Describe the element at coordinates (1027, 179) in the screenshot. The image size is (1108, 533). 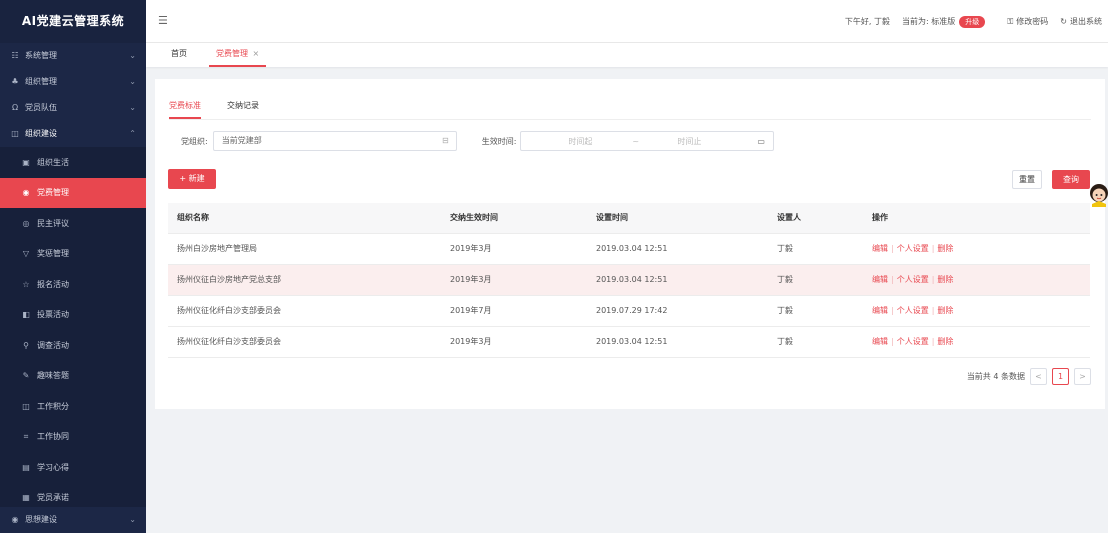
I see `reset-button: 重置` at that location.